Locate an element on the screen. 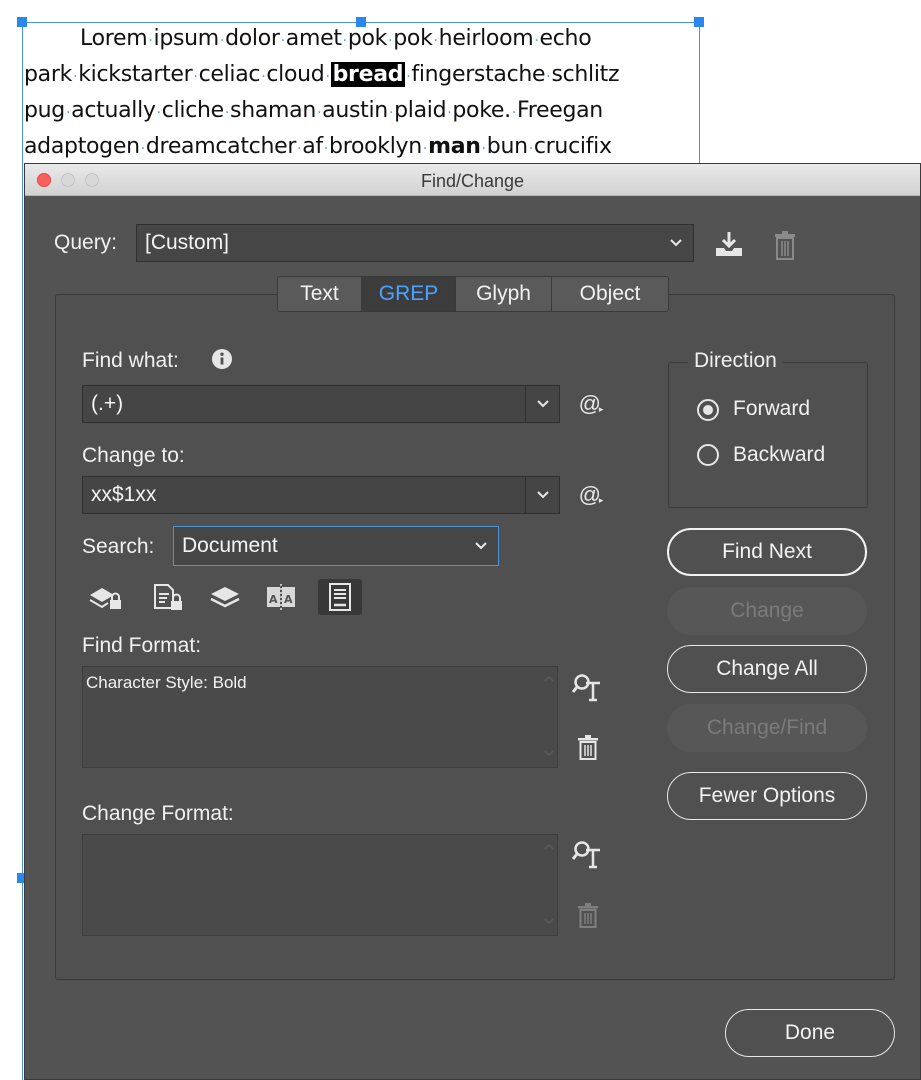 This screenshot has width=921, height=1080. word: austin is located at coordinates (355, 110).